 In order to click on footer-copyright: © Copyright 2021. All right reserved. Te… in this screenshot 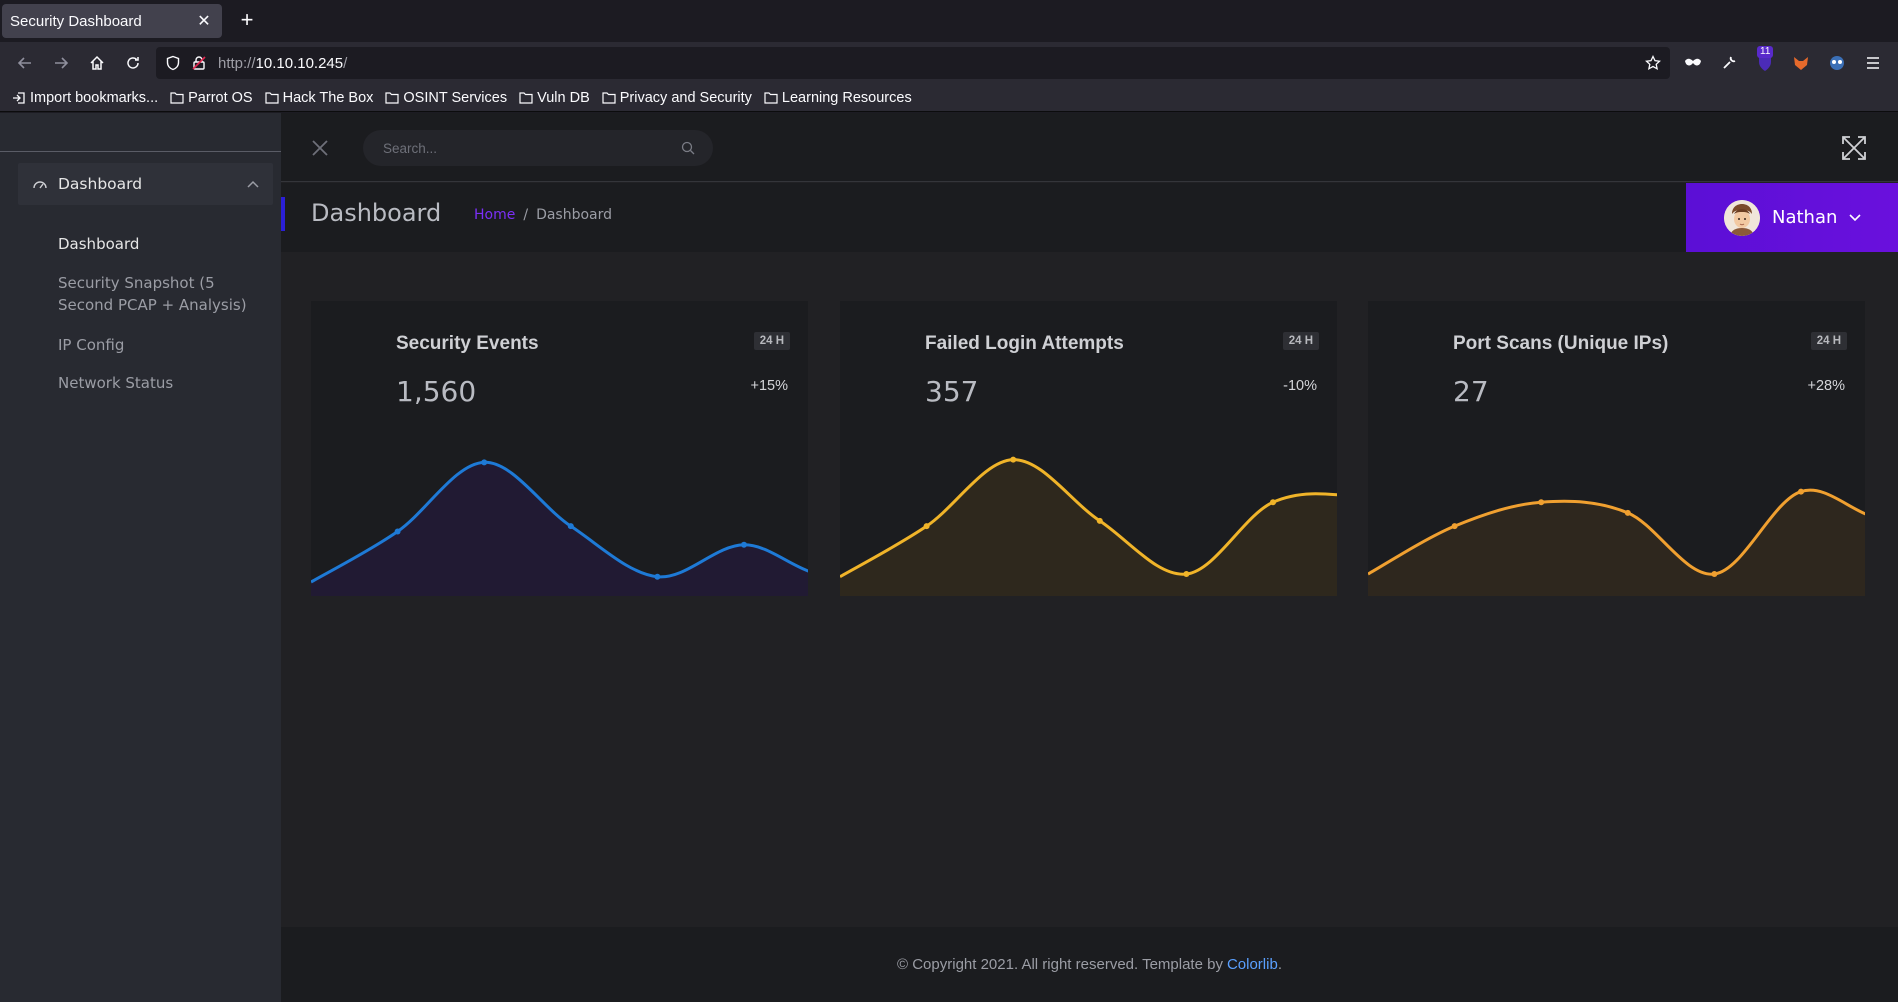, I will do `click(1060, 964)`.